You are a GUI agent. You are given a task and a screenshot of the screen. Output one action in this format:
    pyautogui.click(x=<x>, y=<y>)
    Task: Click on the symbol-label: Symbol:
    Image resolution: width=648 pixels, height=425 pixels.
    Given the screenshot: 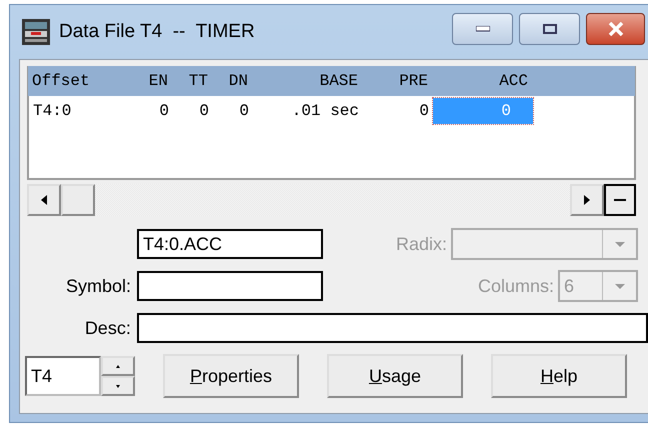 What is the action you would take?
    pyautogui.click(x=98, y=286)
    